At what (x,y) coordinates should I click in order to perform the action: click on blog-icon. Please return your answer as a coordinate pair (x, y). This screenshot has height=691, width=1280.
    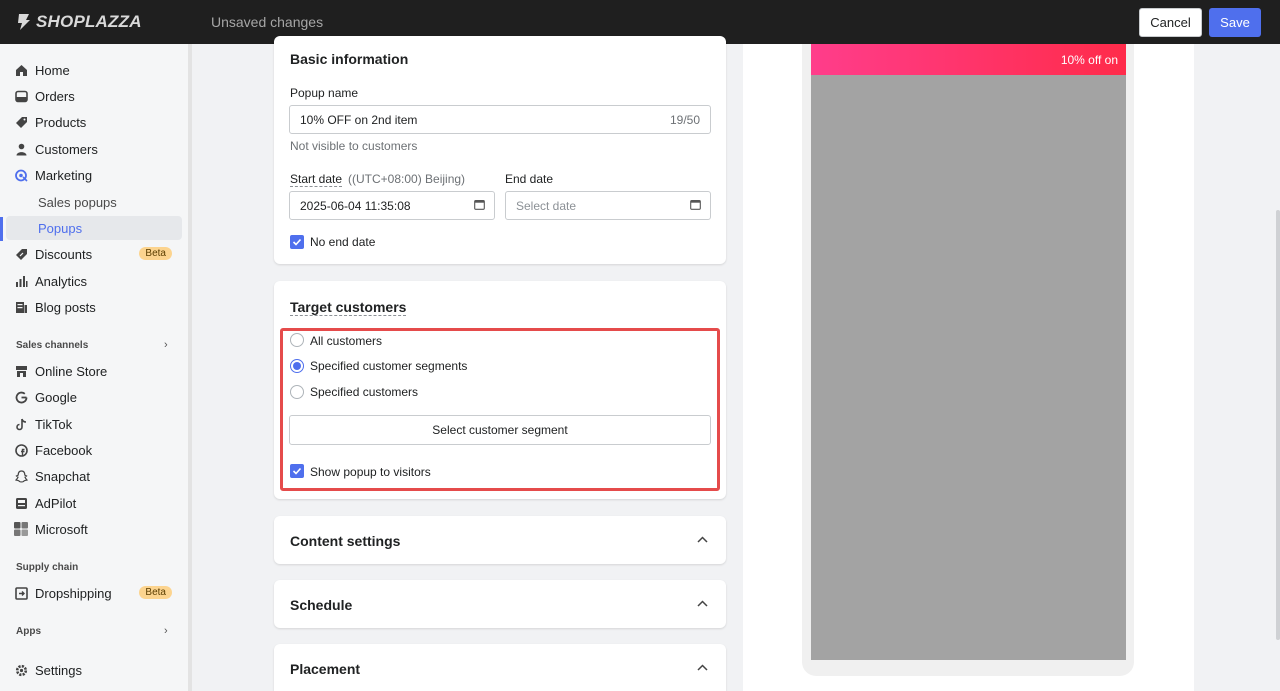
    Looking at the image, I should click on (21, 307).